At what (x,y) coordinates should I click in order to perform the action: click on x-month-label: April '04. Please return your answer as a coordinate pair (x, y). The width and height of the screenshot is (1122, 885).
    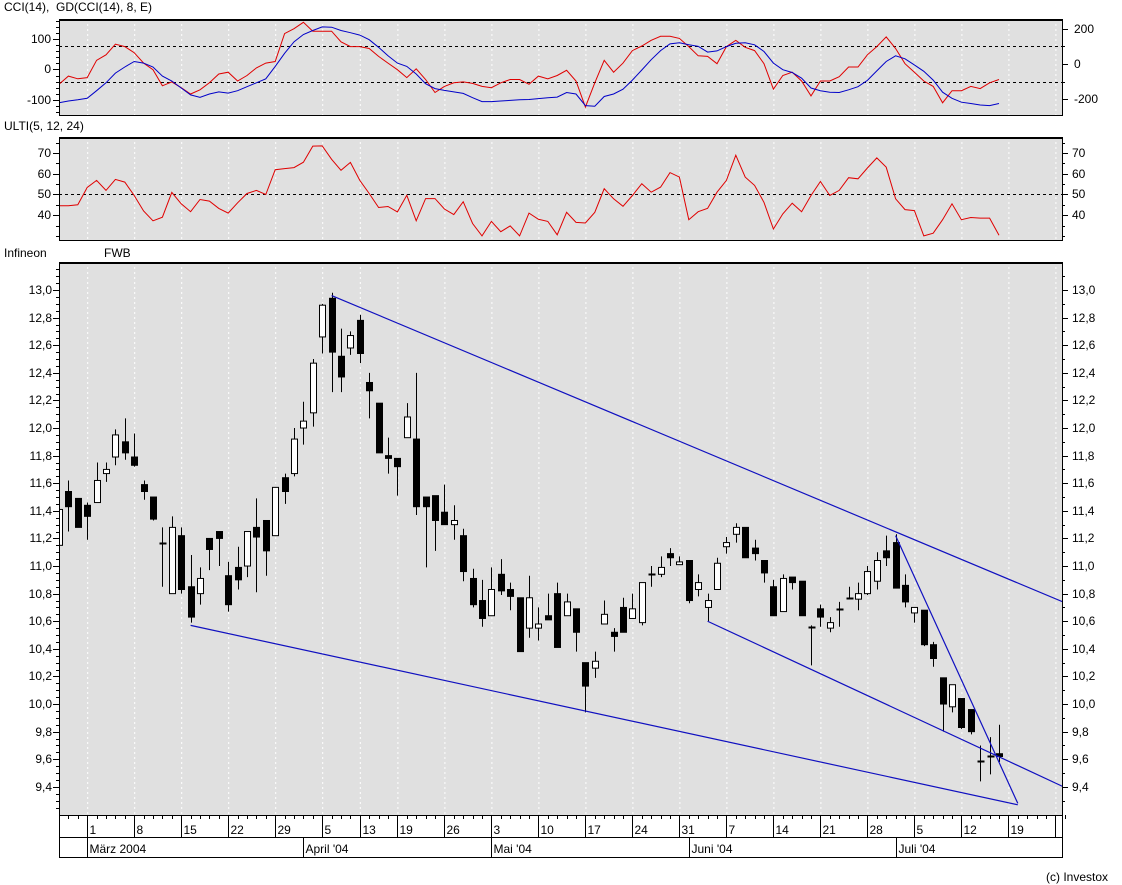
    Looking at the image, I should click on (327, 849).